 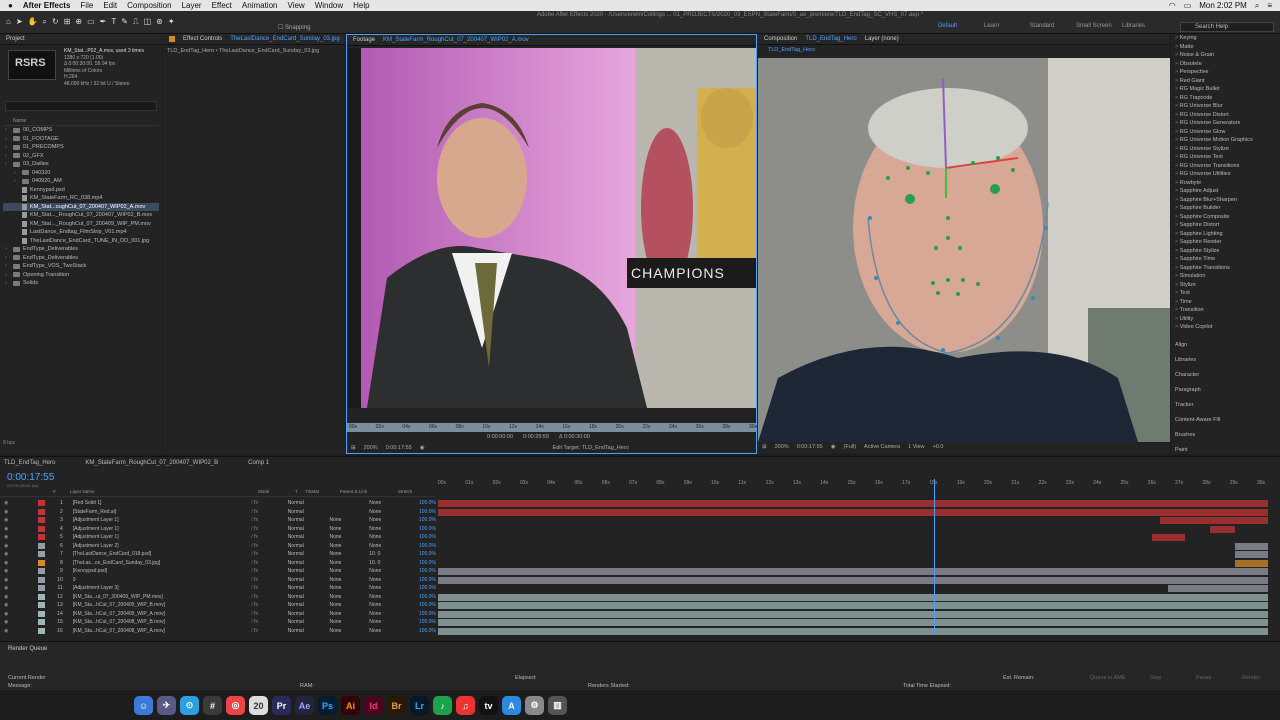 I want to click on project-item: › 040320, so click(x=81, y=173).